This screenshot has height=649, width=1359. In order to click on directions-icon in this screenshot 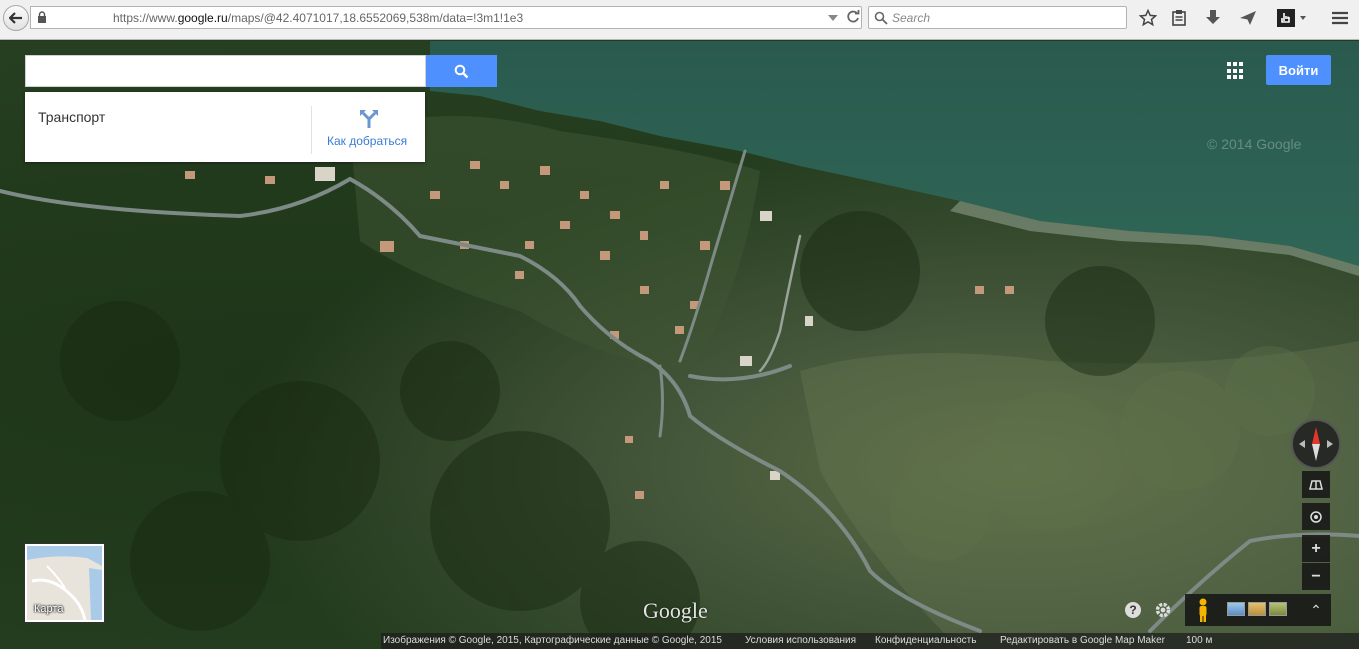, I will do `click(369, 119)`.